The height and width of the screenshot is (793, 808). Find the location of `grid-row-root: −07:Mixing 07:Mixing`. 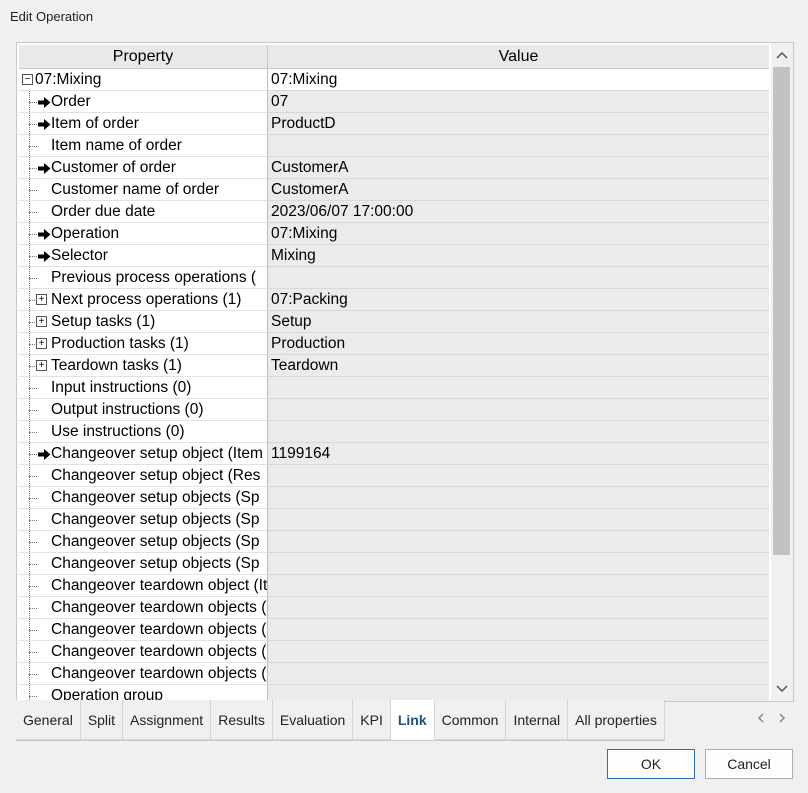

grid-row-root: −07:Mixing 07:Mixing is located at coordinates (394, 80).